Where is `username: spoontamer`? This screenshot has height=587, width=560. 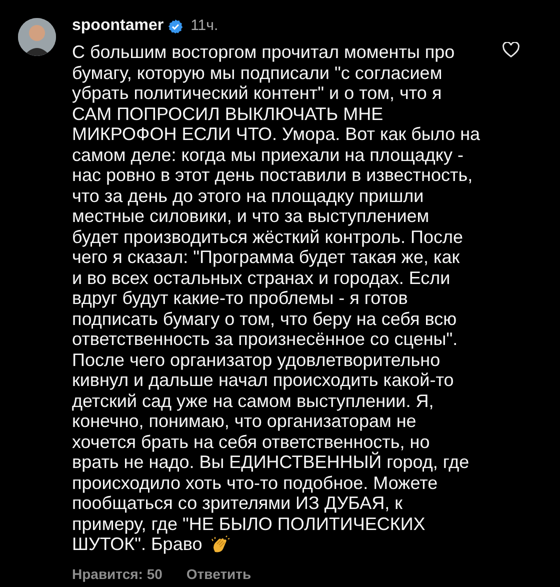 username: spoontamer is located at coordinates (118, 26).